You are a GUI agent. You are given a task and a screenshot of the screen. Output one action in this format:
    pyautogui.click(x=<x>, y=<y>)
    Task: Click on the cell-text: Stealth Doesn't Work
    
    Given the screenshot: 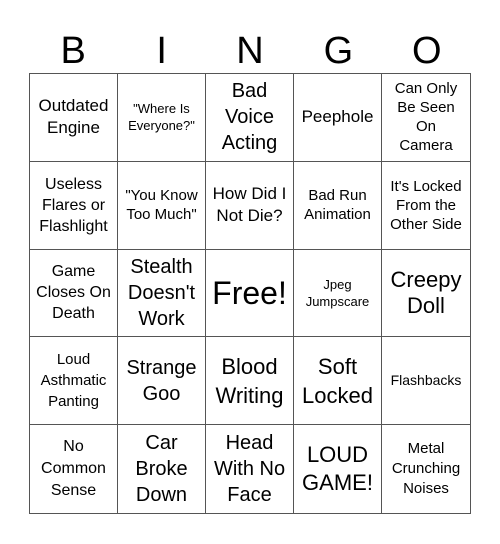 What is the action you would take?
    pyautogui.click(x=161, y=292)
    